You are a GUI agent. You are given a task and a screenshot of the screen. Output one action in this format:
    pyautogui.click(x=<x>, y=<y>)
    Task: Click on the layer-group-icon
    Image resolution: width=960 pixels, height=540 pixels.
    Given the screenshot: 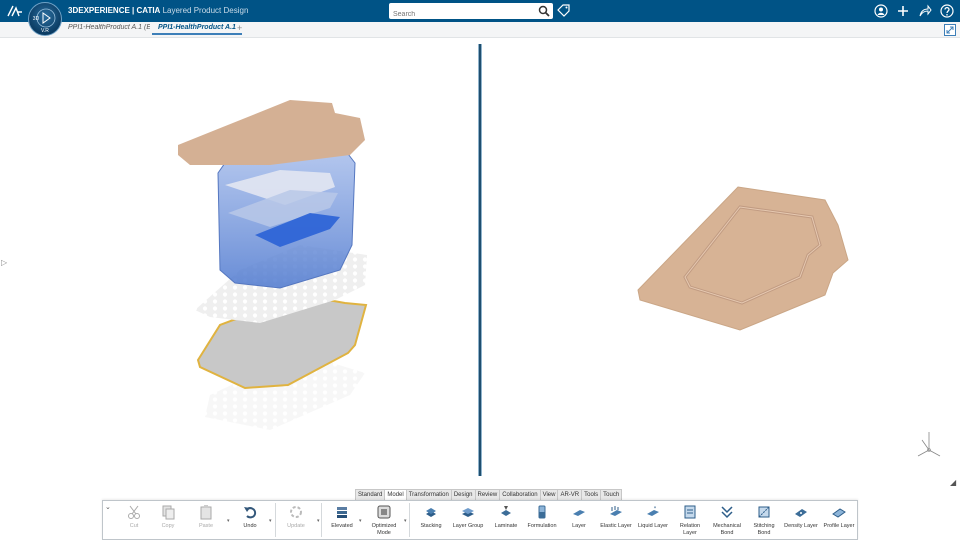 What is the action you would take?
    pyautogui.click(x=468, y=512)
    